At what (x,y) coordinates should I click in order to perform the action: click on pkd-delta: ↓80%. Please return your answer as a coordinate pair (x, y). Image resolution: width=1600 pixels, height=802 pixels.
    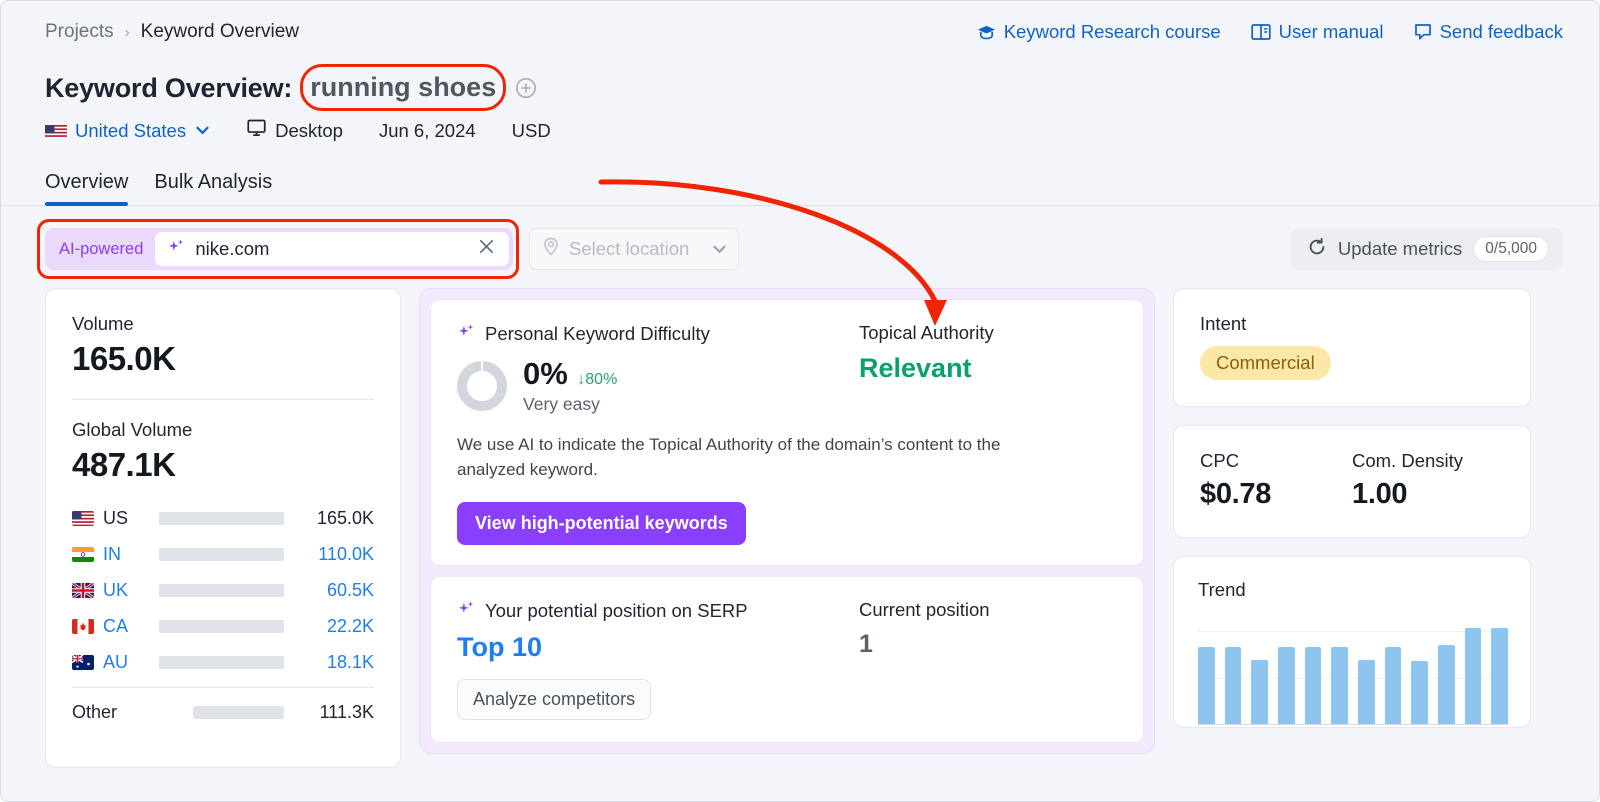
    Looking at the image, I should click on (597, 379).